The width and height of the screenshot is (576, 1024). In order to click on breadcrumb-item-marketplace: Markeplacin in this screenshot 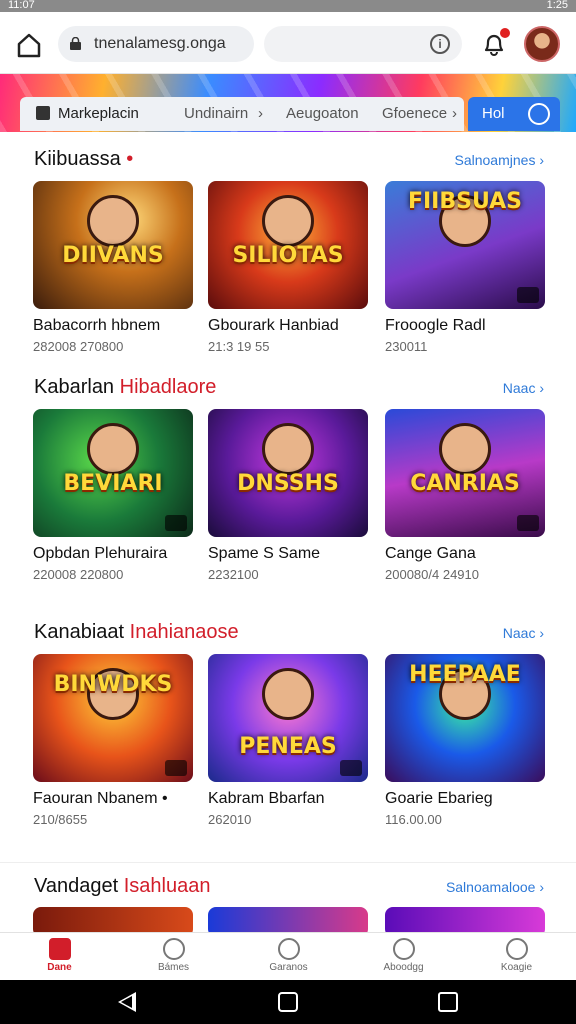, I will do `click(98, 113)`.